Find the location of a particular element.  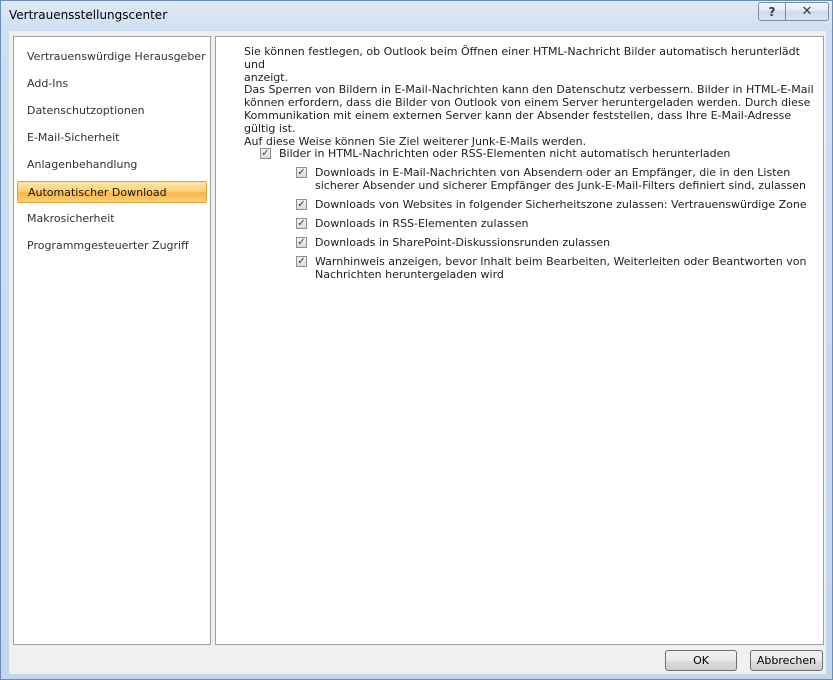

allow-safe-senders-checkbox: ✓ is located at coordinates (301, 172).